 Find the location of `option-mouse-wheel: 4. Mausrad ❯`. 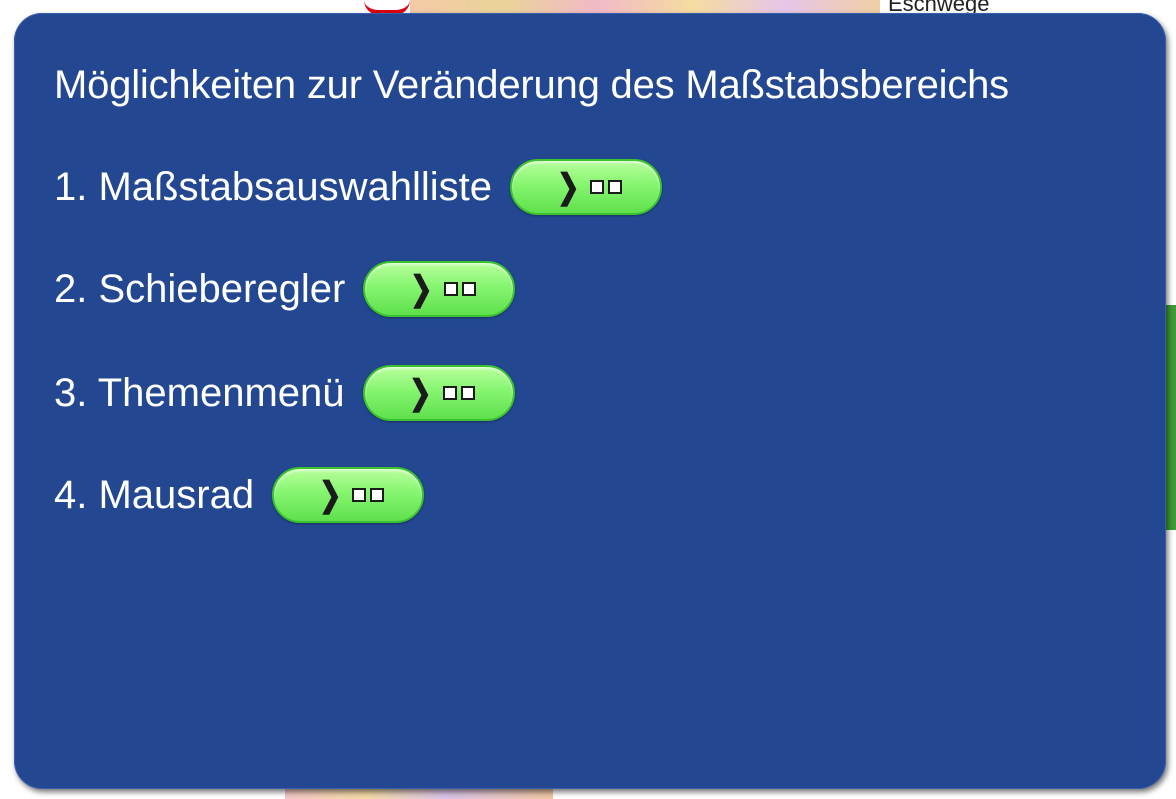

option-mouse-wheel: 4. Mausrad ❯ is located at coordinates (239, 495).